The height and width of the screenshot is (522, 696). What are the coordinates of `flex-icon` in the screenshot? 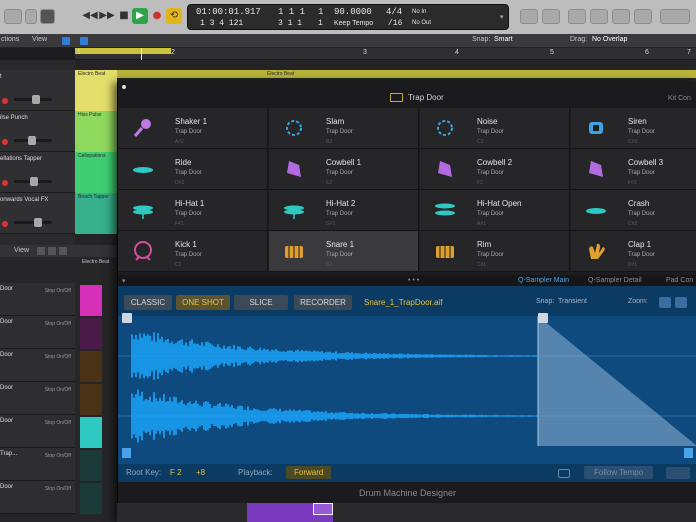 It's located at (84, 41).